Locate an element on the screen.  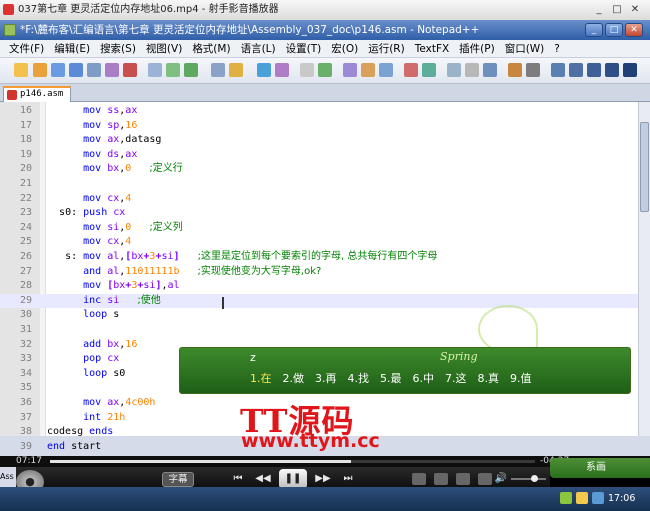
line-number: 32 is located at coordinates (25, 344).